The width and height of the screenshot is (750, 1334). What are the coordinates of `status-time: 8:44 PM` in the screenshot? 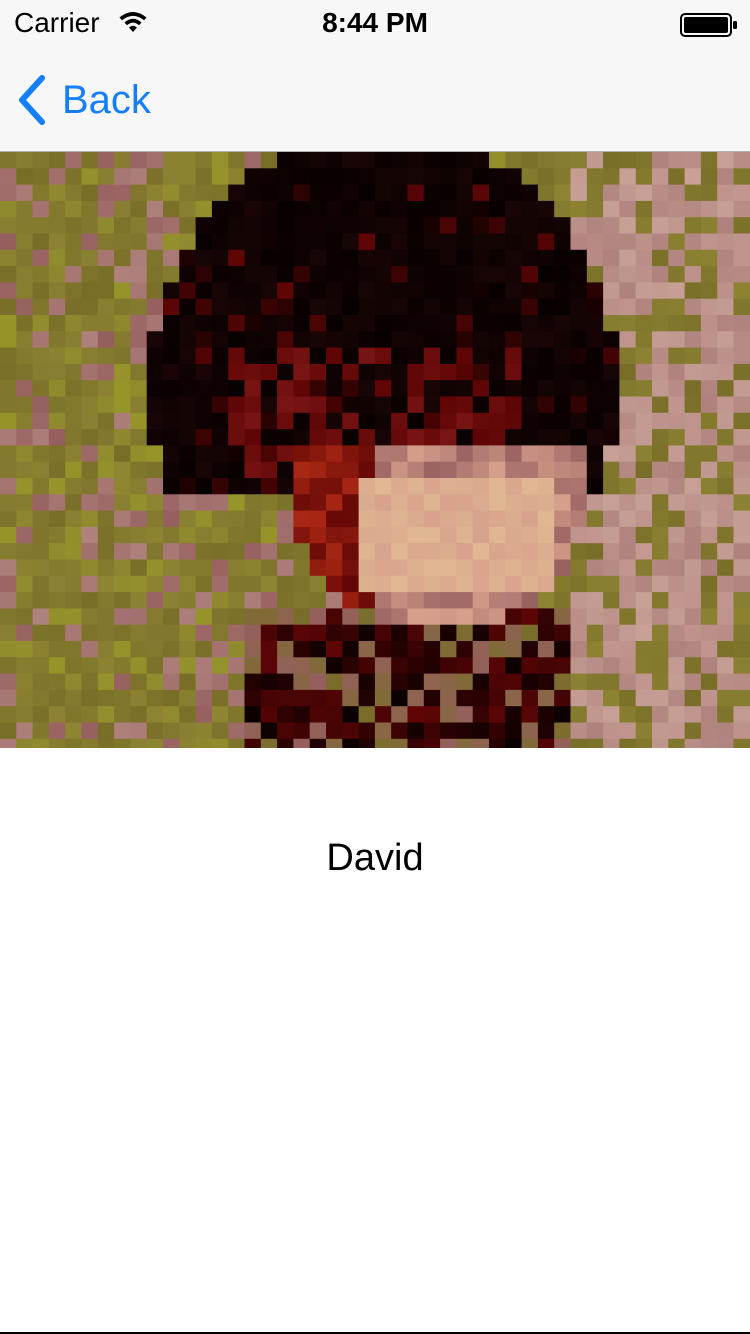 It's located at (375, 22).